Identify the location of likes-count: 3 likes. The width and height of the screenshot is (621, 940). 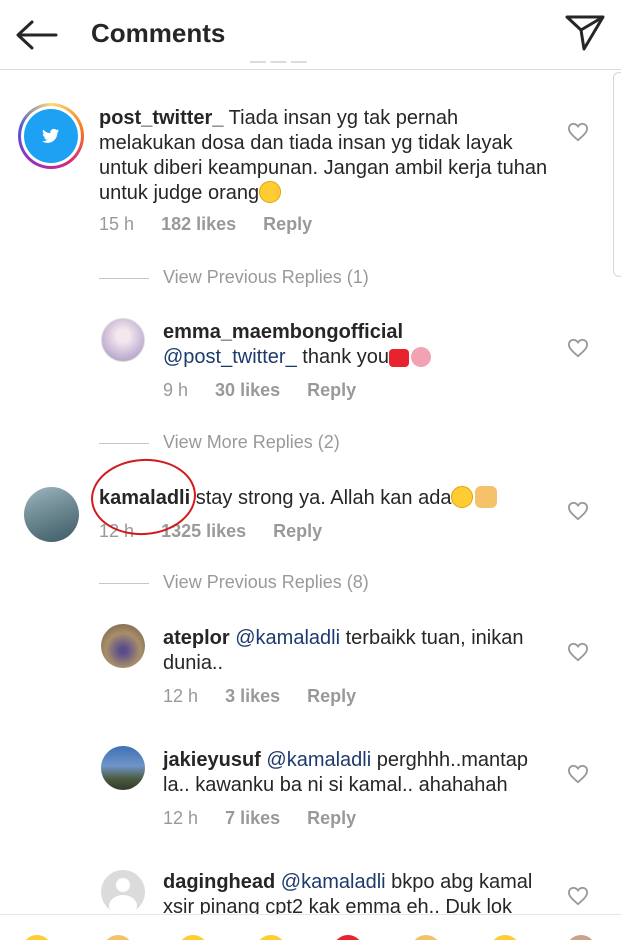
(252, 696).